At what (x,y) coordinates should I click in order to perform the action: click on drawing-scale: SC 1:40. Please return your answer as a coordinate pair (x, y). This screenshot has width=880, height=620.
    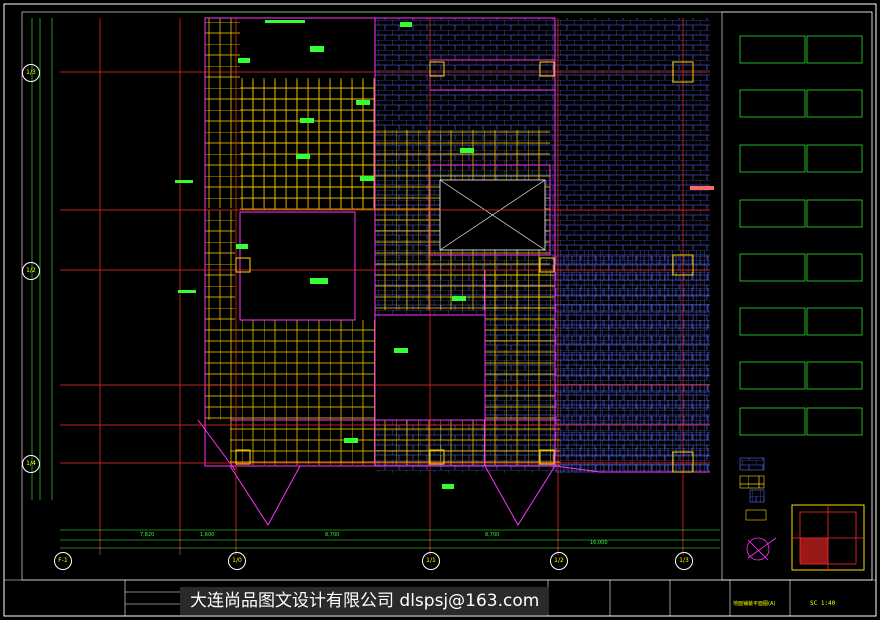
    Looking at the image, I should click on (823, 603).